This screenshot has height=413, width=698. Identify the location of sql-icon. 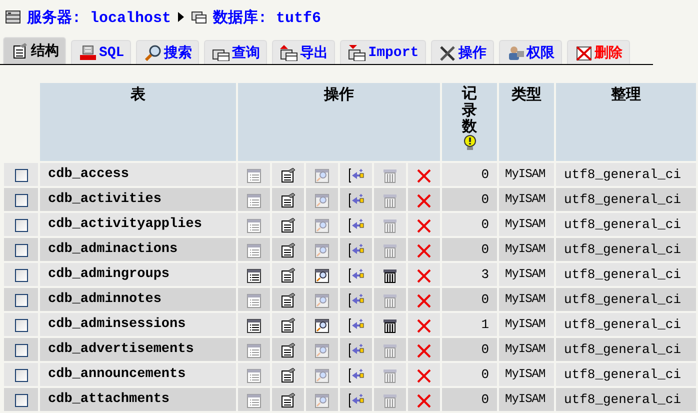
(88, 52).